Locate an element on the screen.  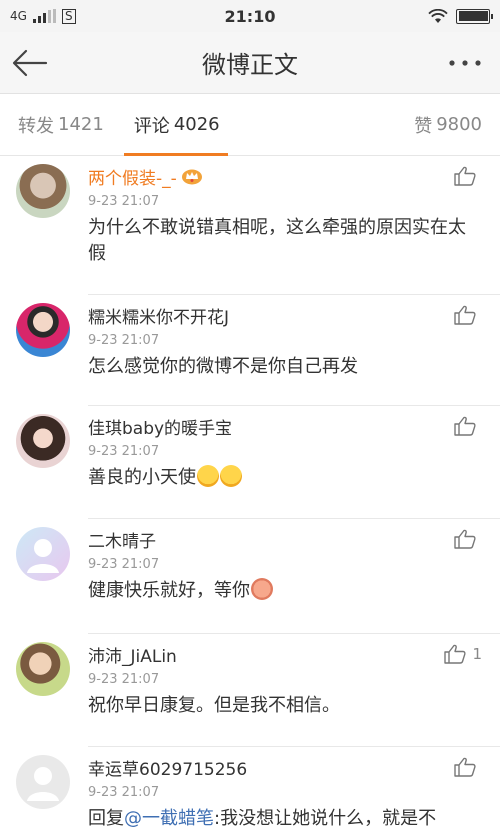
author-name: 两个假装-_- is located at coordinates (132, 178).